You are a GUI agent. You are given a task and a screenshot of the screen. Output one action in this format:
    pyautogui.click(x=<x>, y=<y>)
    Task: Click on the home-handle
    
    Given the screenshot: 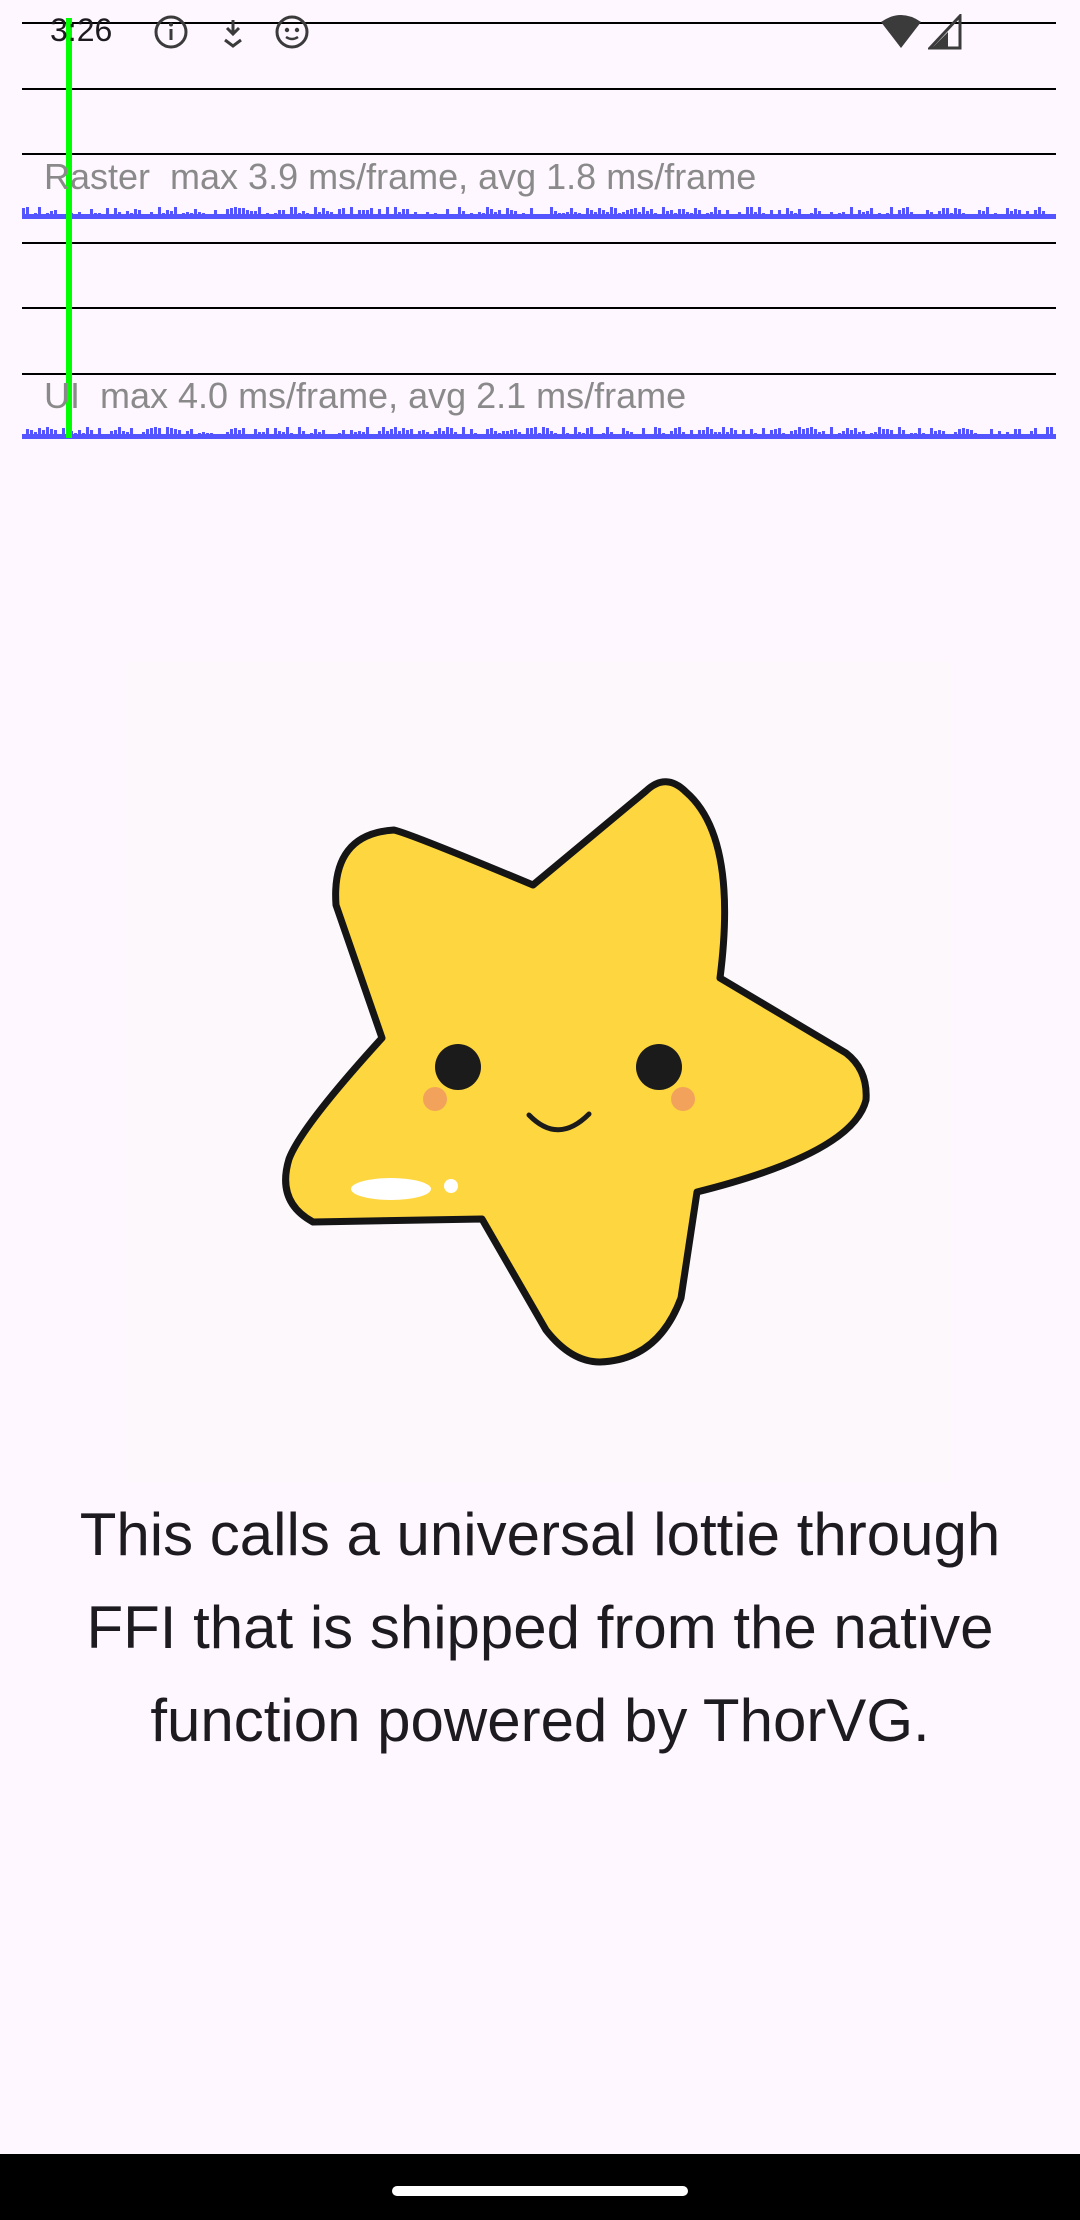 What is the action you would take?
    pyautogui.click(x=540, y=2191)
    